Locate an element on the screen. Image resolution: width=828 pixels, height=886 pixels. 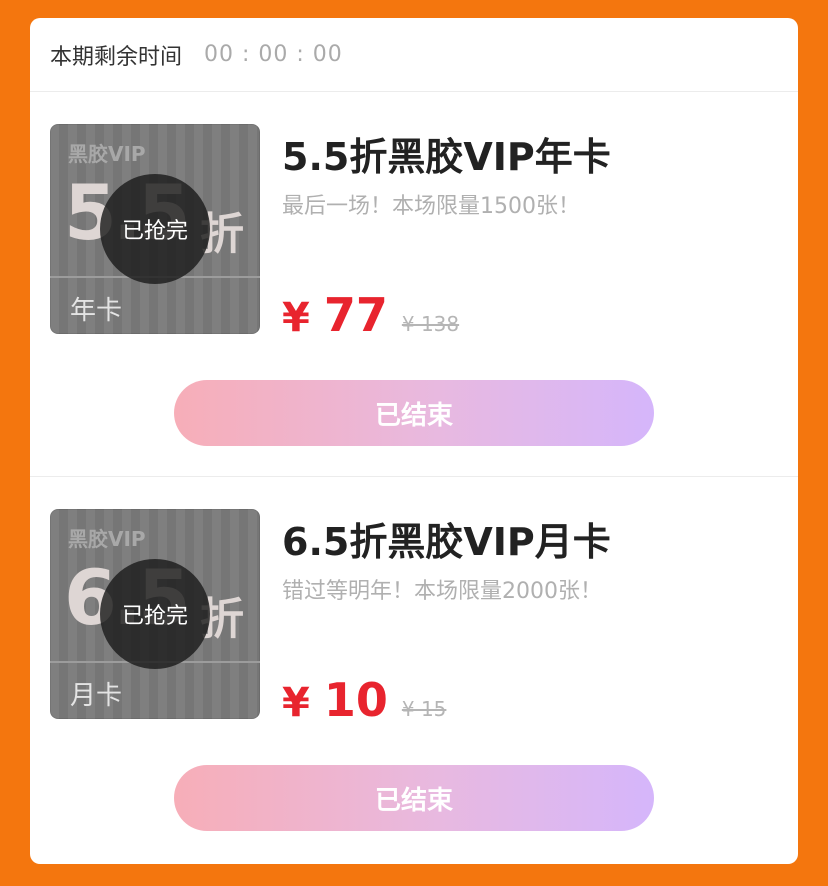
vip-ticket-image: 黑胶VIP 5.5 折 年卡 已抢完 is located at coordinates (155, 229).